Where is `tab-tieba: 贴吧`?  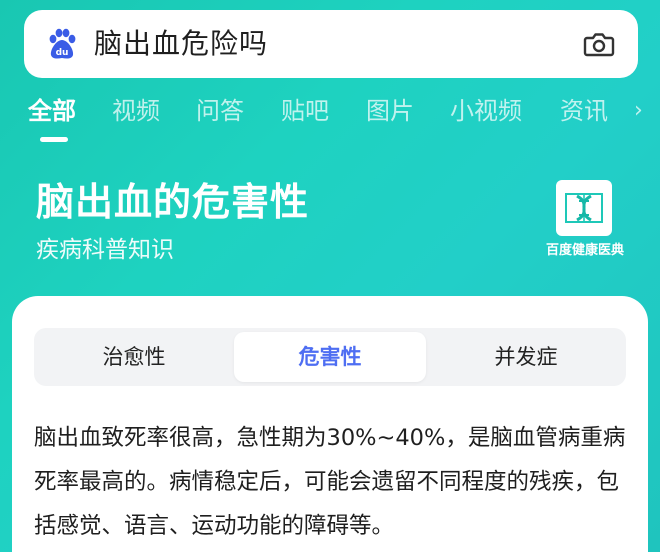 tab-tieba: 贴吧 is located at coordinates (305, 111).